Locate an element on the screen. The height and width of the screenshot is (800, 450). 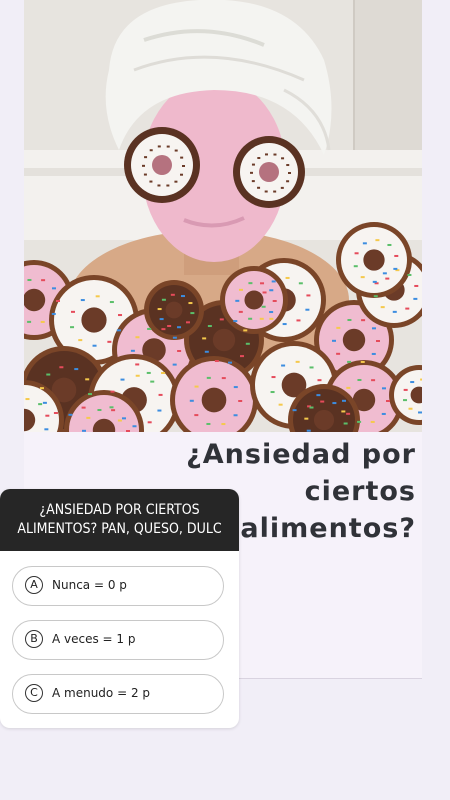
quiz-question-line-2: ALIMENTOS? PAN, QUESO, DULC is located at coordinates (119, 529).